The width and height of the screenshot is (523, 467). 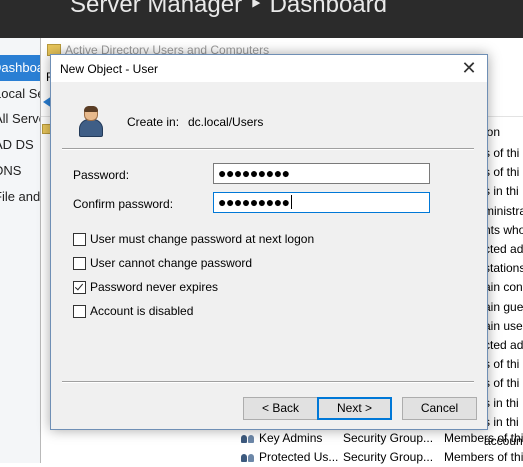 What do you see at coordinates (228, 9) in the screenshot?
I see `breadcrumb: Server Manager ‣ Dashboard` at bounding box center [228, 9].